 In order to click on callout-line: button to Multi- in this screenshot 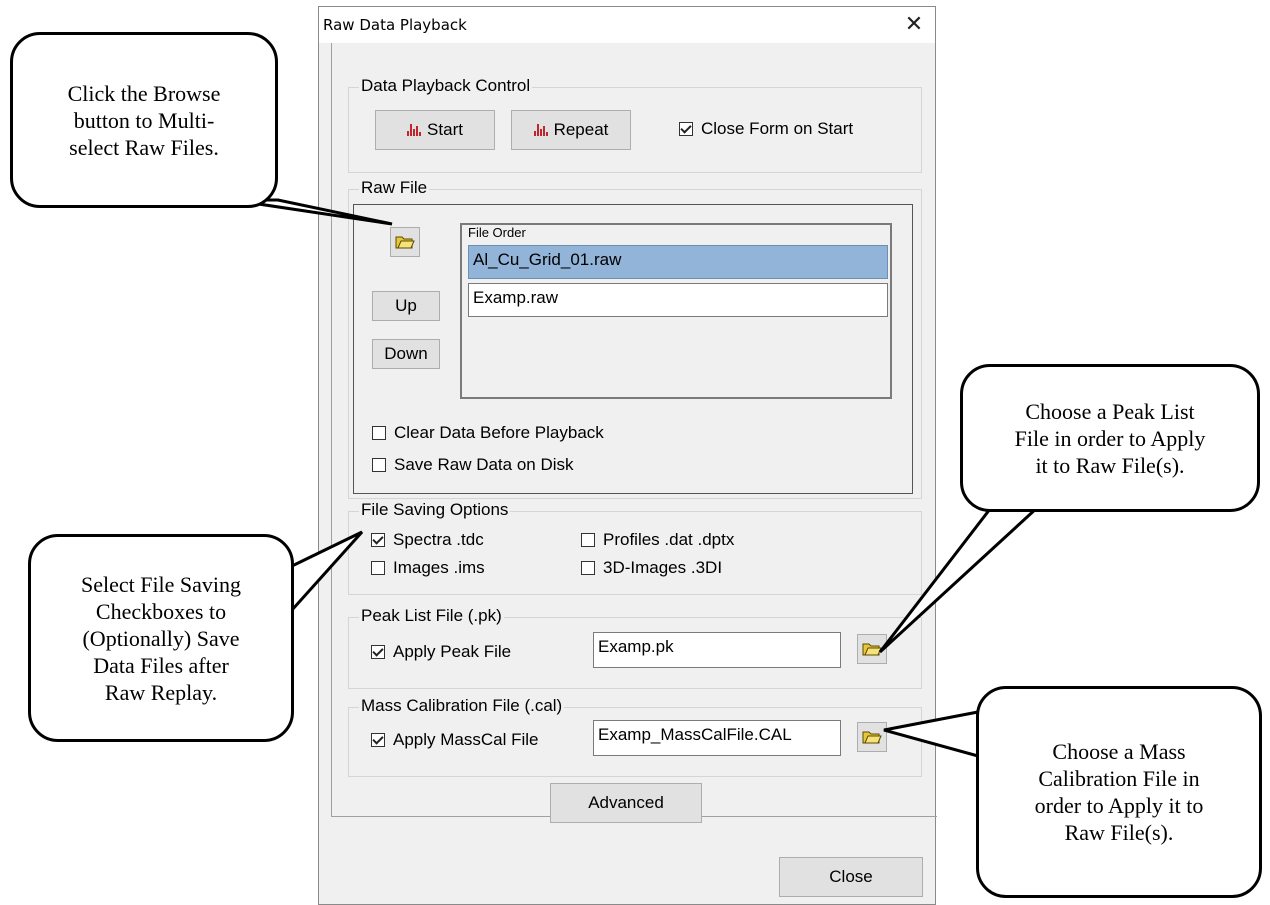, I will do `click(144, 120)`.